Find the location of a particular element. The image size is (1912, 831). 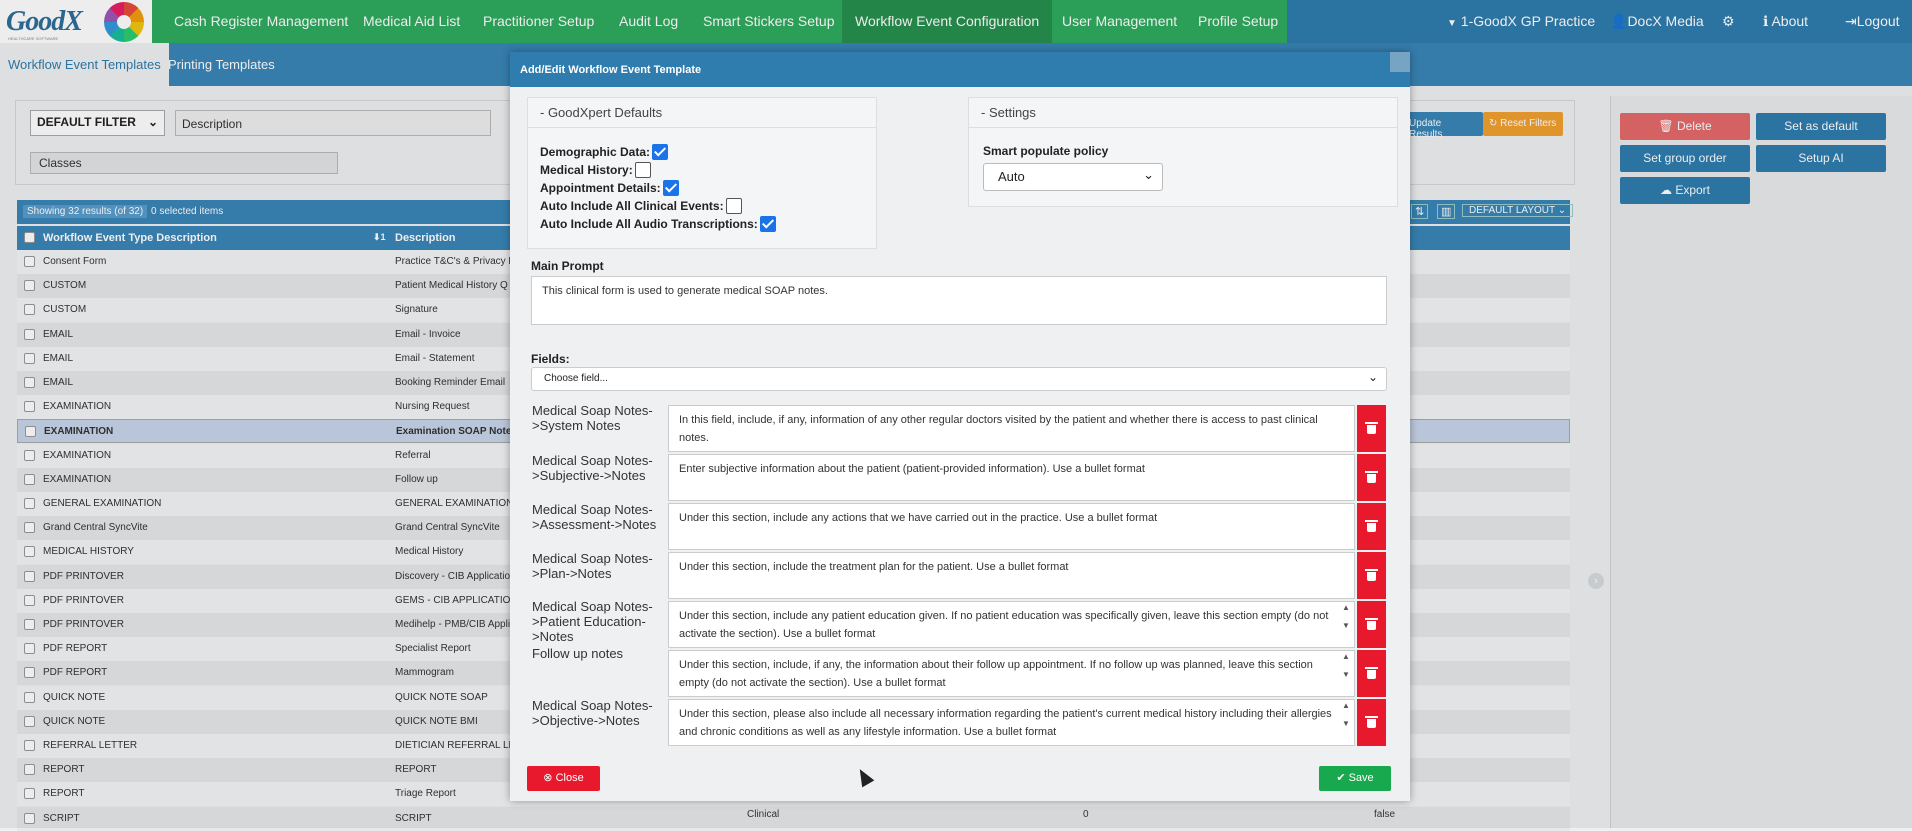

last-row-flag: false is located at coordinates (1385, 814).